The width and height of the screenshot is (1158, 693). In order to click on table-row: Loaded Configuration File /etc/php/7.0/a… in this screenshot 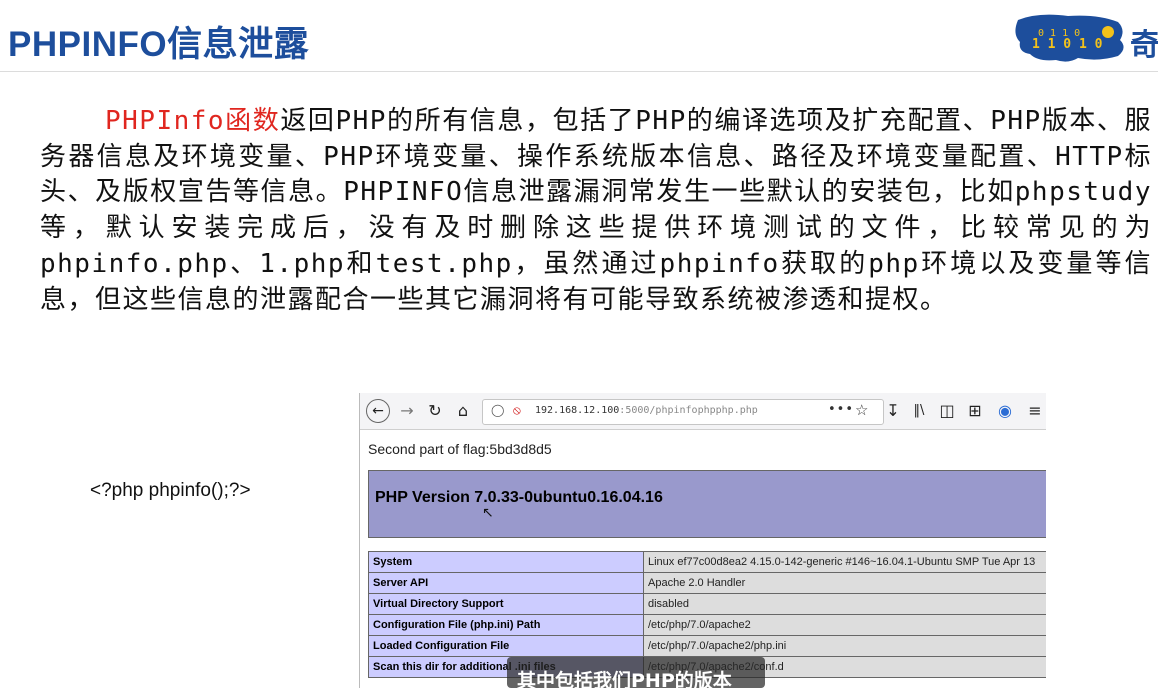, I will do `click(707, 646)`.